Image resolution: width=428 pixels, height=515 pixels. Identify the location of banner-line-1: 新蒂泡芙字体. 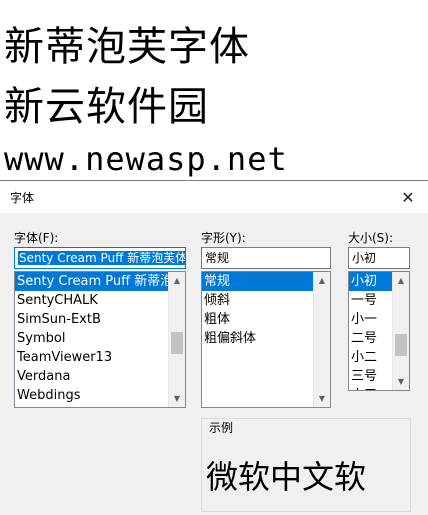
(127, 47).